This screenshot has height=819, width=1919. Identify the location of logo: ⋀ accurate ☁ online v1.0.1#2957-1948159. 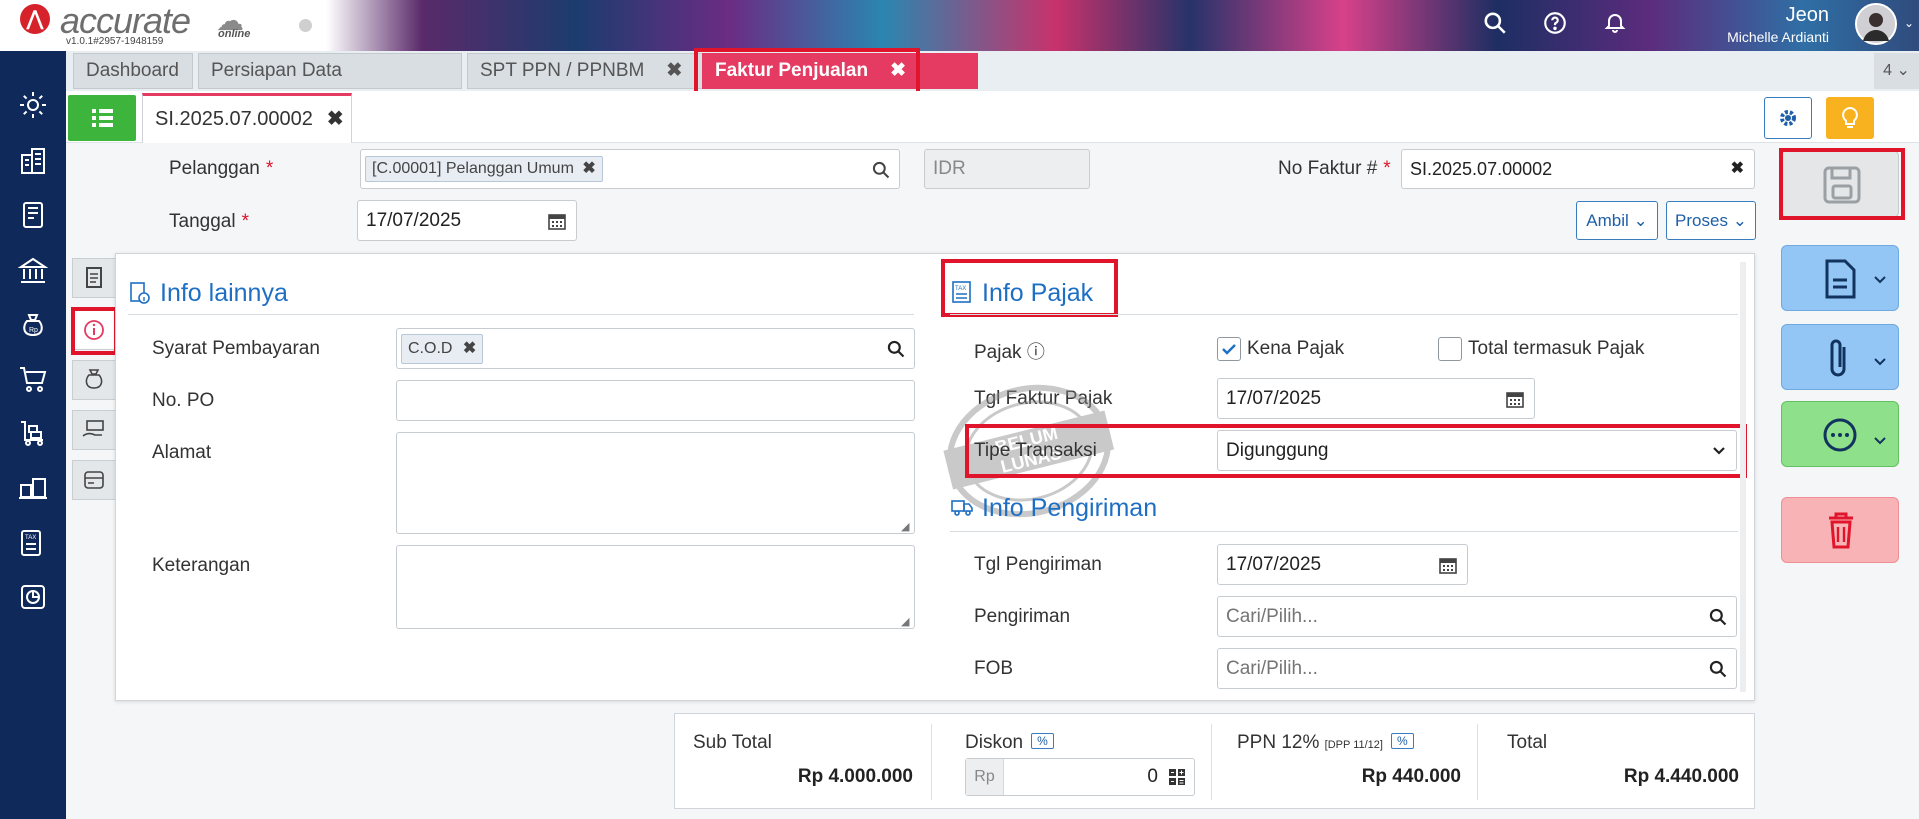
(150, 25).